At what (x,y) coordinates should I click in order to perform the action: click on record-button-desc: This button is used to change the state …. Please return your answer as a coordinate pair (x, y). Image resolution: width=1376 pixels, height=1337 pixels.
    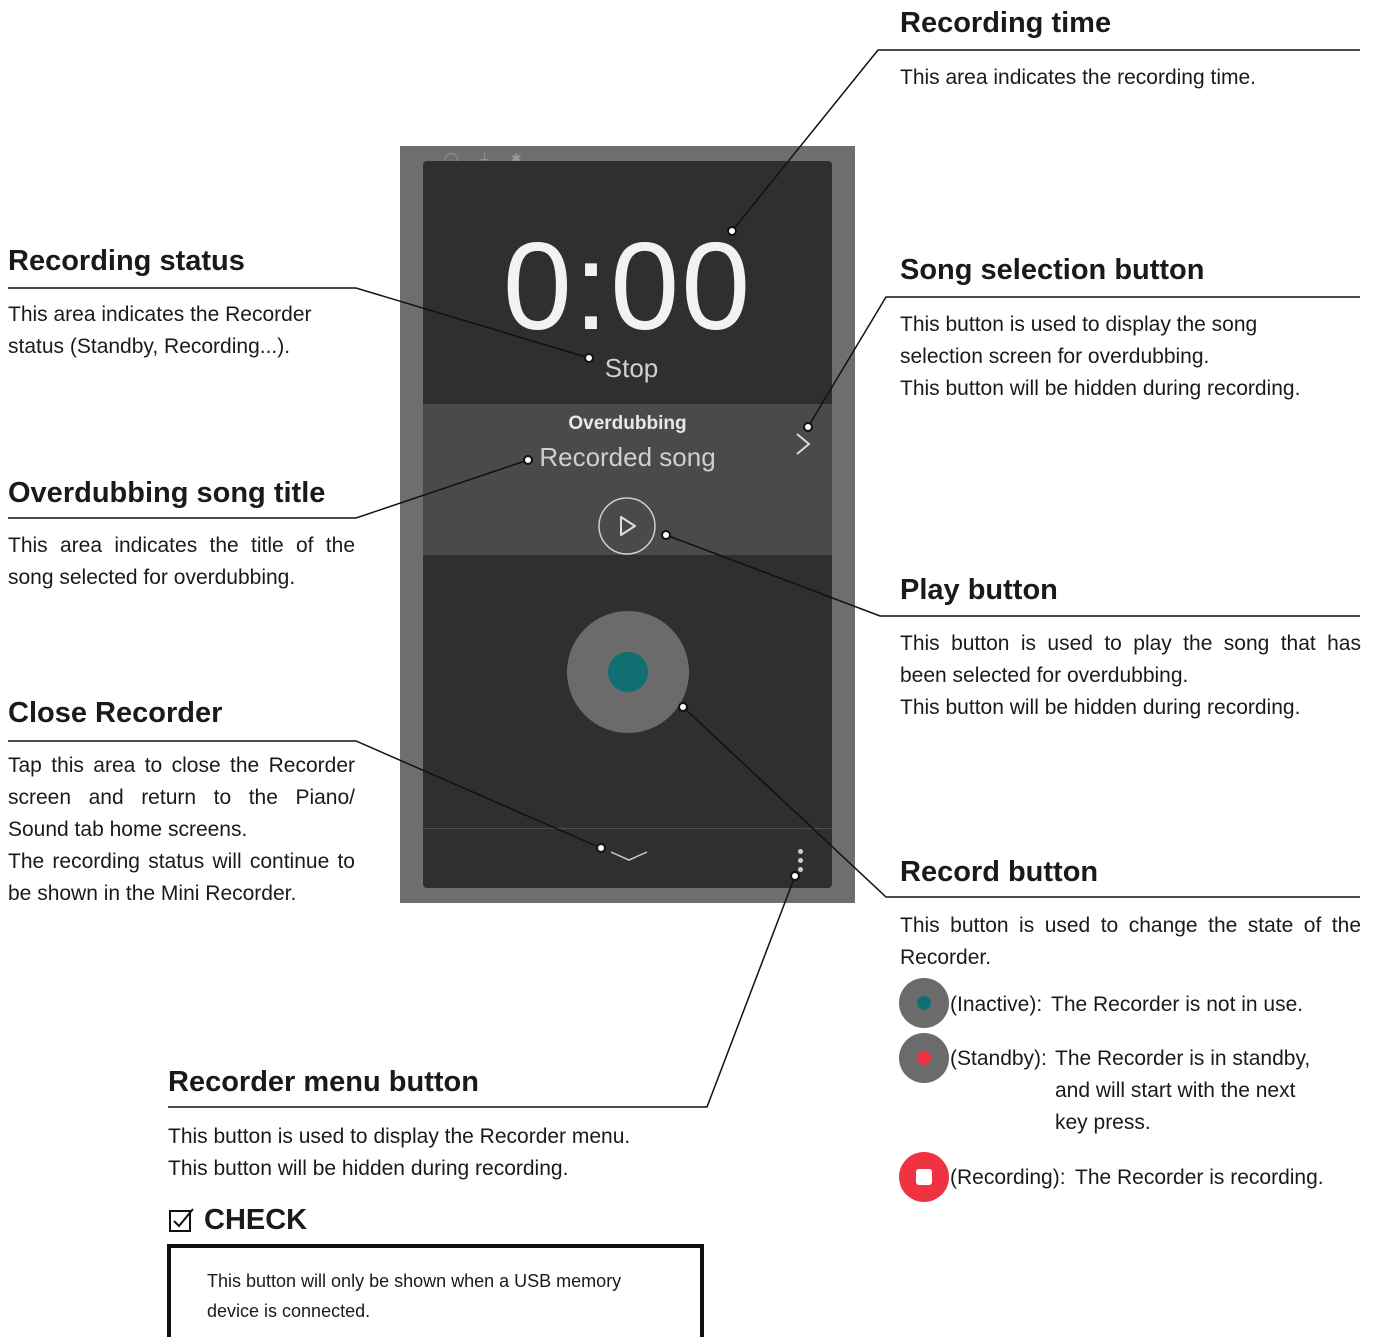
    Looking at the image, I should click on (1130, 941).